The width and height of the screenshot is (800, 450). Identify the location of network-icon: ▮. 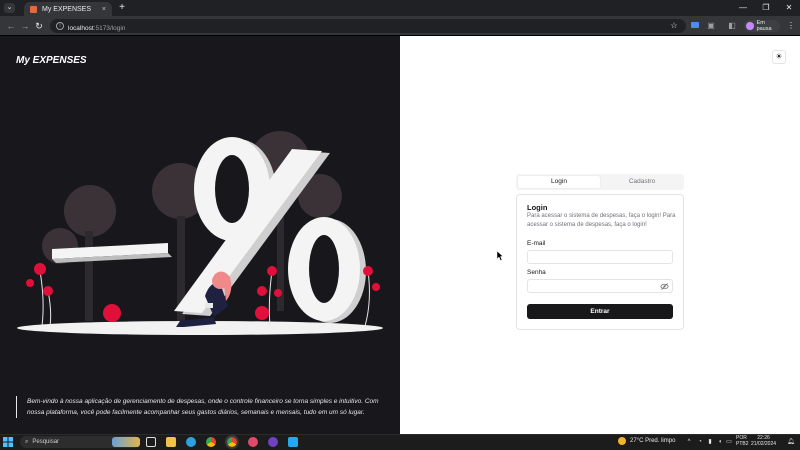
(710, 442).